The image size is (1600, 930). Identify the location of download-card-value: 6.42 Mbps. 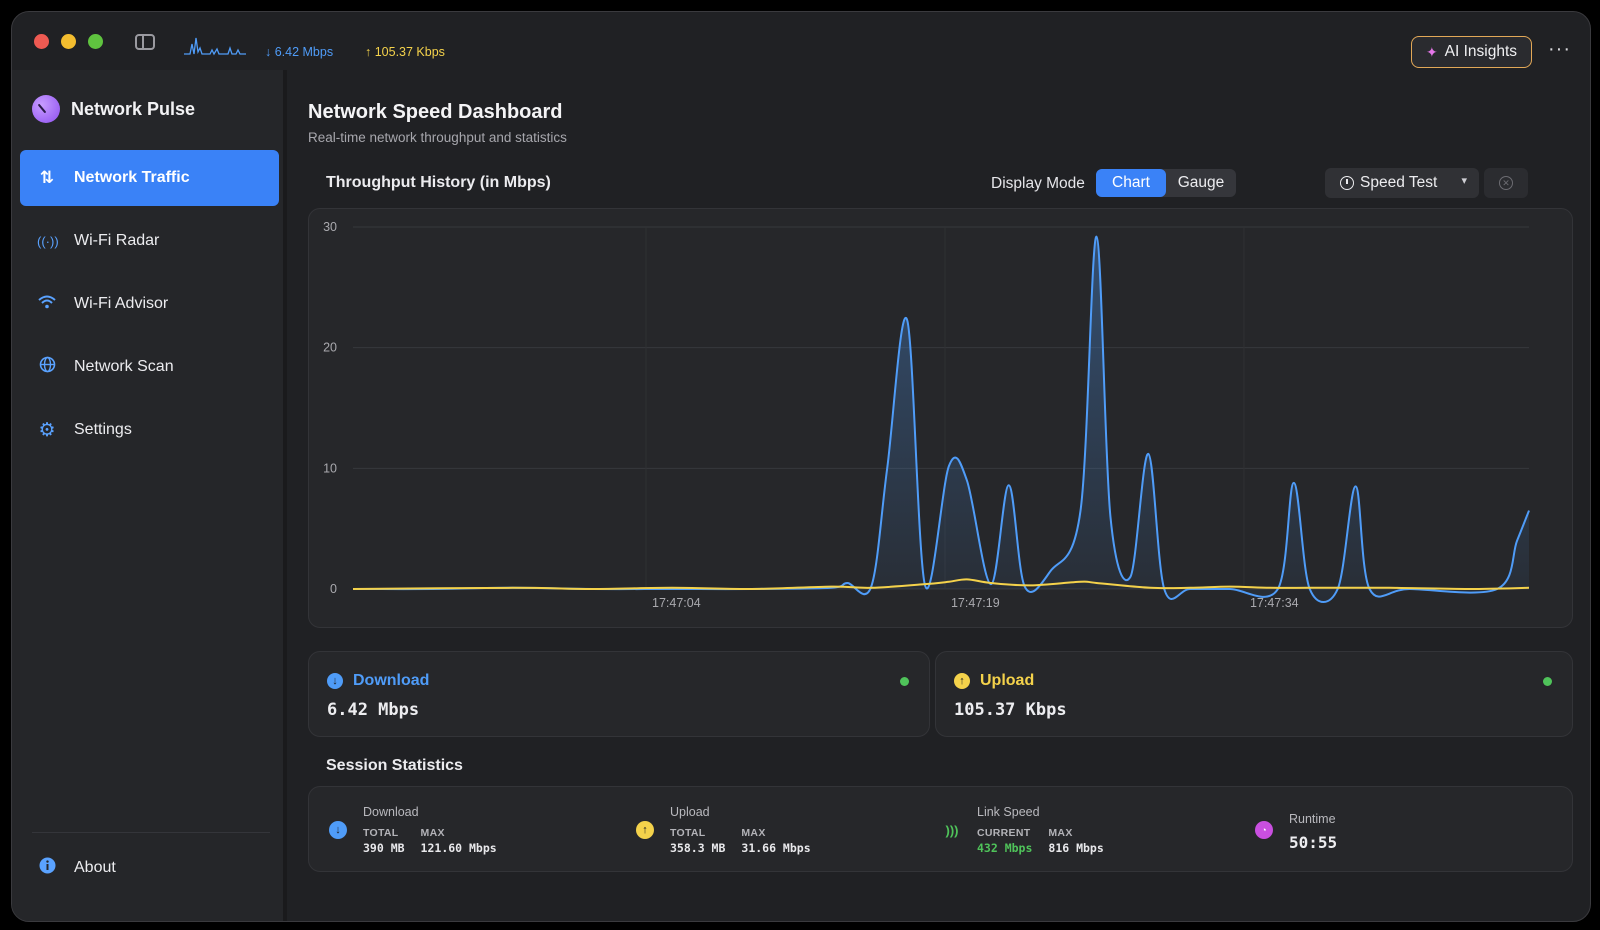
(373, 710).